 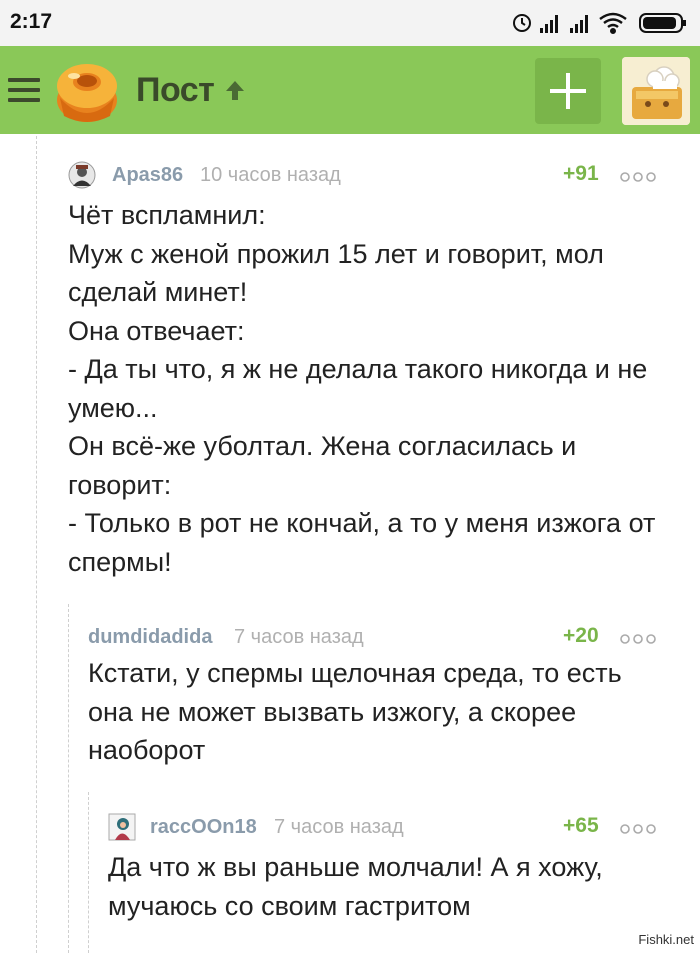 I want to click on comment-author: raccOOn18, so click(x=203, y=827).